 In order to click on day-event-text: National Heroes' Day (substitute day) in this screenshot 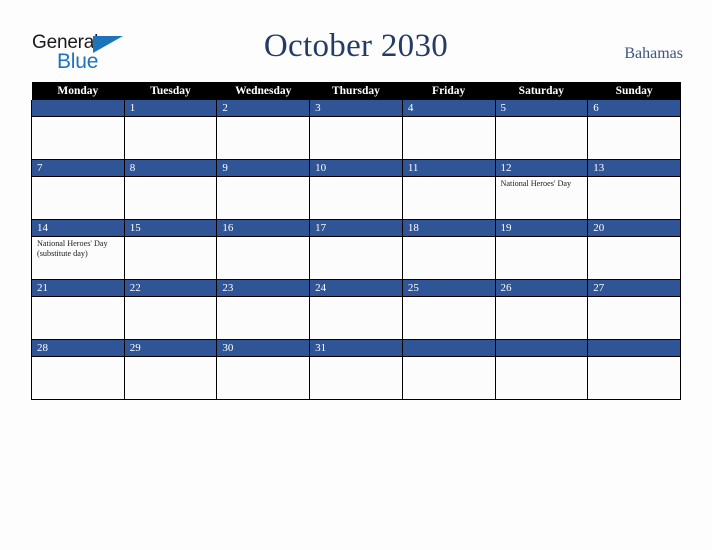, I will do `click(72, 248)`.